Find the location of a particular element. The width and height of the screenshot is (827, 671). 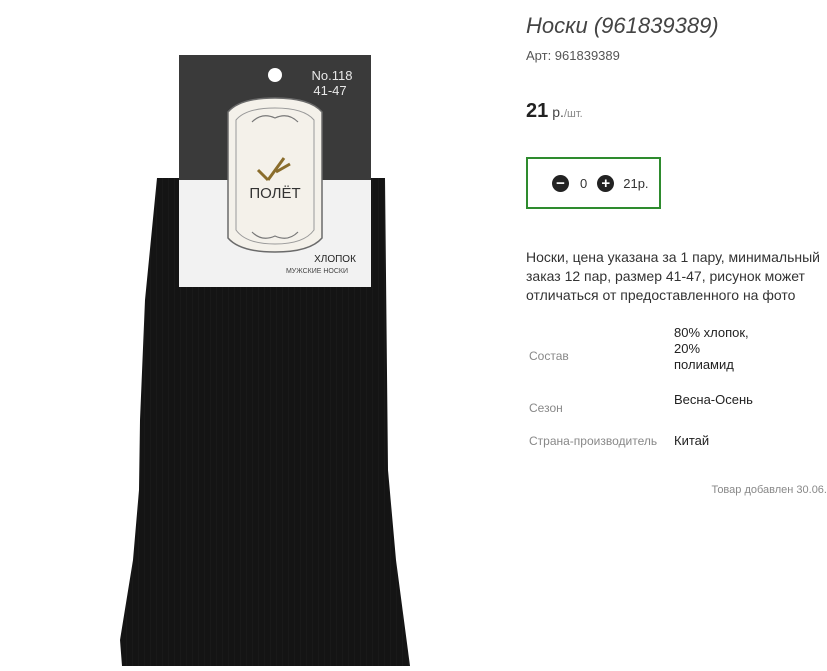

price-currency: р. is located at coordinates (558, 112).